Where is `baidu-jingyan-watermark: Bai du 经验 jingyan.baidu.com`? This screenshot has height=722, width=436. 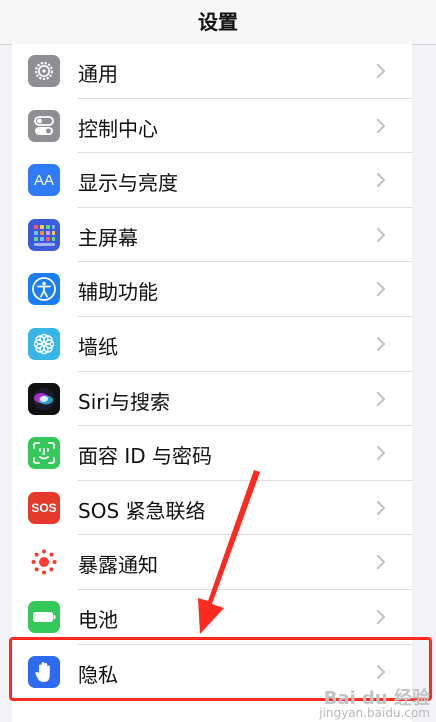
baidu-jingyan-watermark: Bai du 经验 jingyan.baidu.com is located at coordinates (374, 704).